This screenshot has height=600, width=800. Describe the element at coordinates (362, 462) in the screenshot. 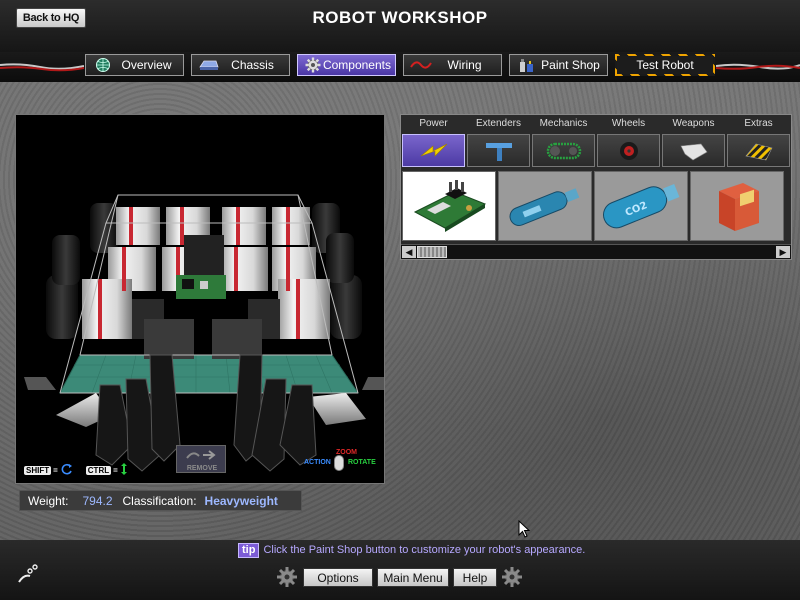

I see `rotate-label: ROTATE` at that location.